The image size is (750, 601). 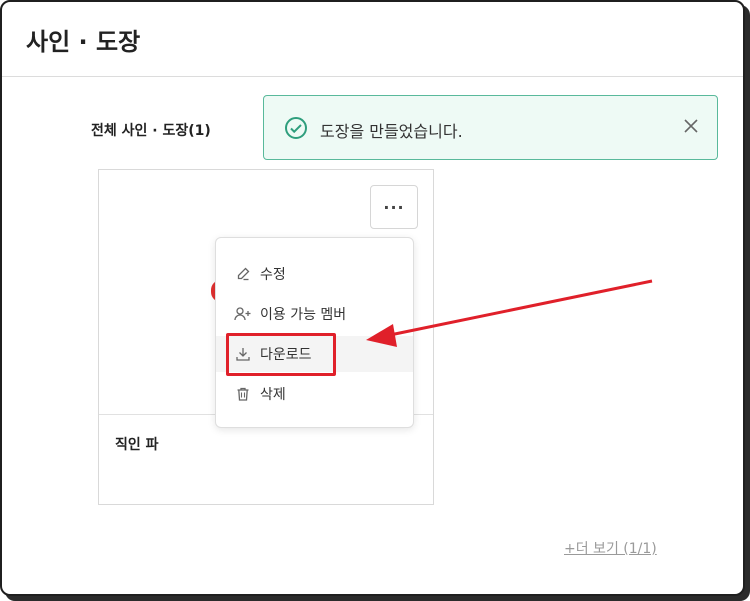 I want to click on check-circle-icon, so click(x=296, y=128).